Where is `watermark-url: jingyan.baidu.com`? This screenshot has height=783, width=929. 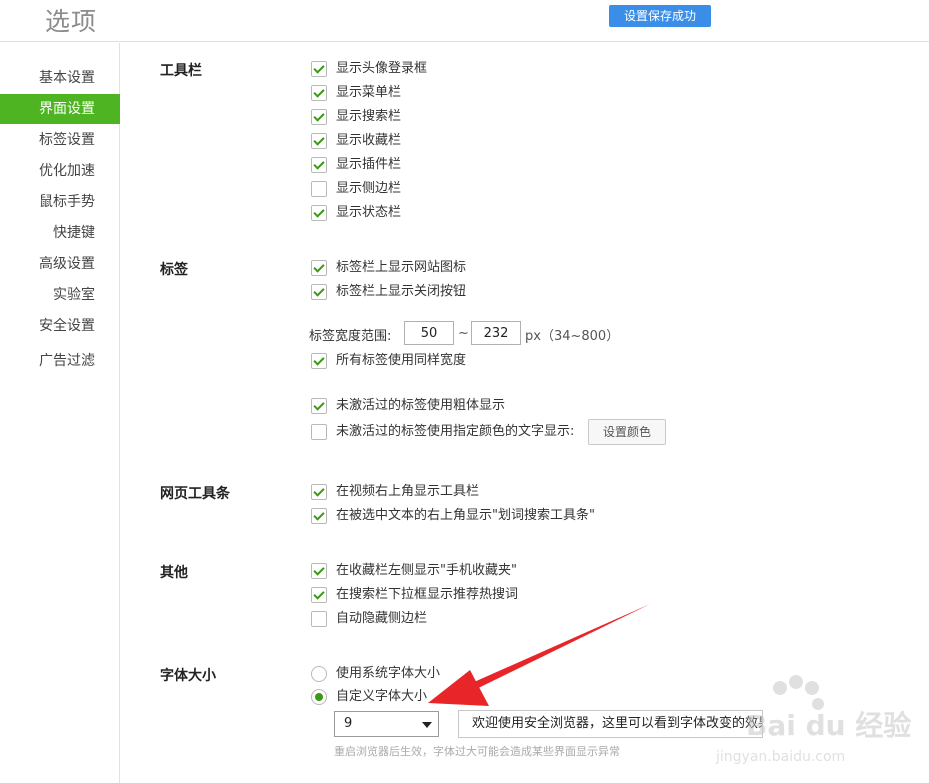 watermark-url: jingyan.baidu.com is located at coordinates (781, 757).